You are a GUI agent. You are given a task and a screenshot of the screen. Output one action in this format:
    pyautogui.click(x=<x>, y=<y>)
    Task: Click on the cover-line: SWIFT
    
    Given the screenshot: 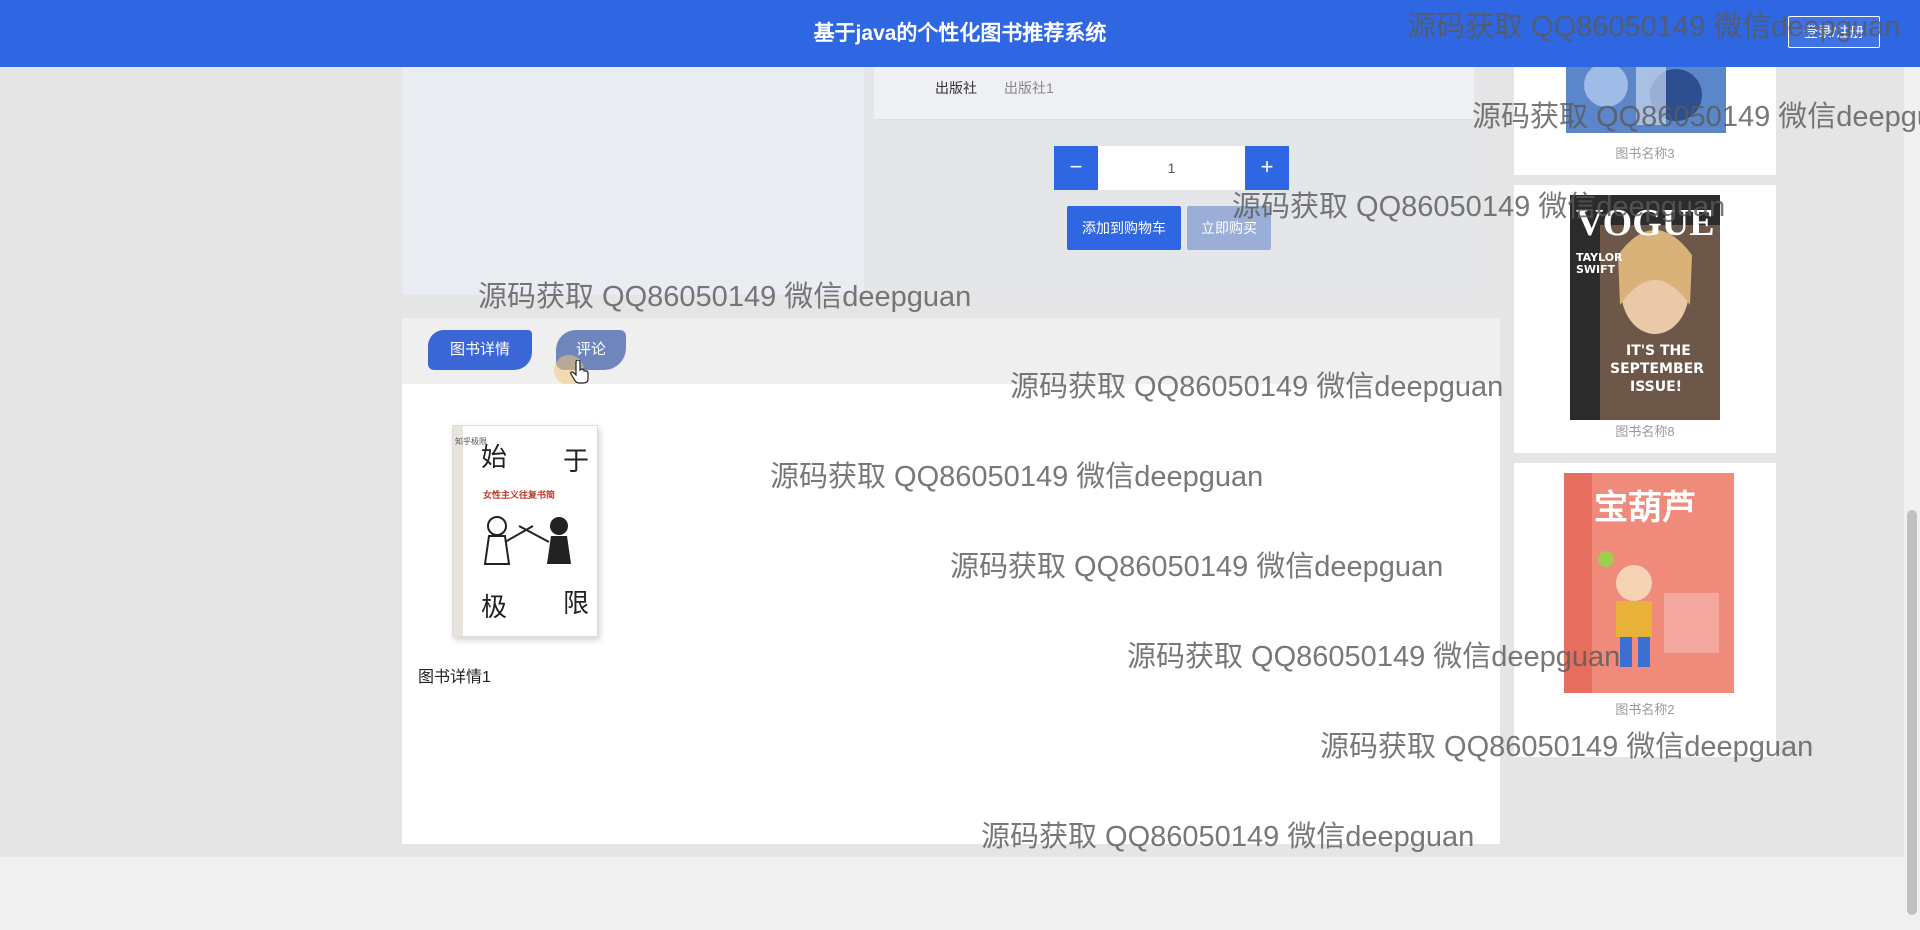 What is the action you would take?
    pyautogui.click(x=1596, y=269)
    